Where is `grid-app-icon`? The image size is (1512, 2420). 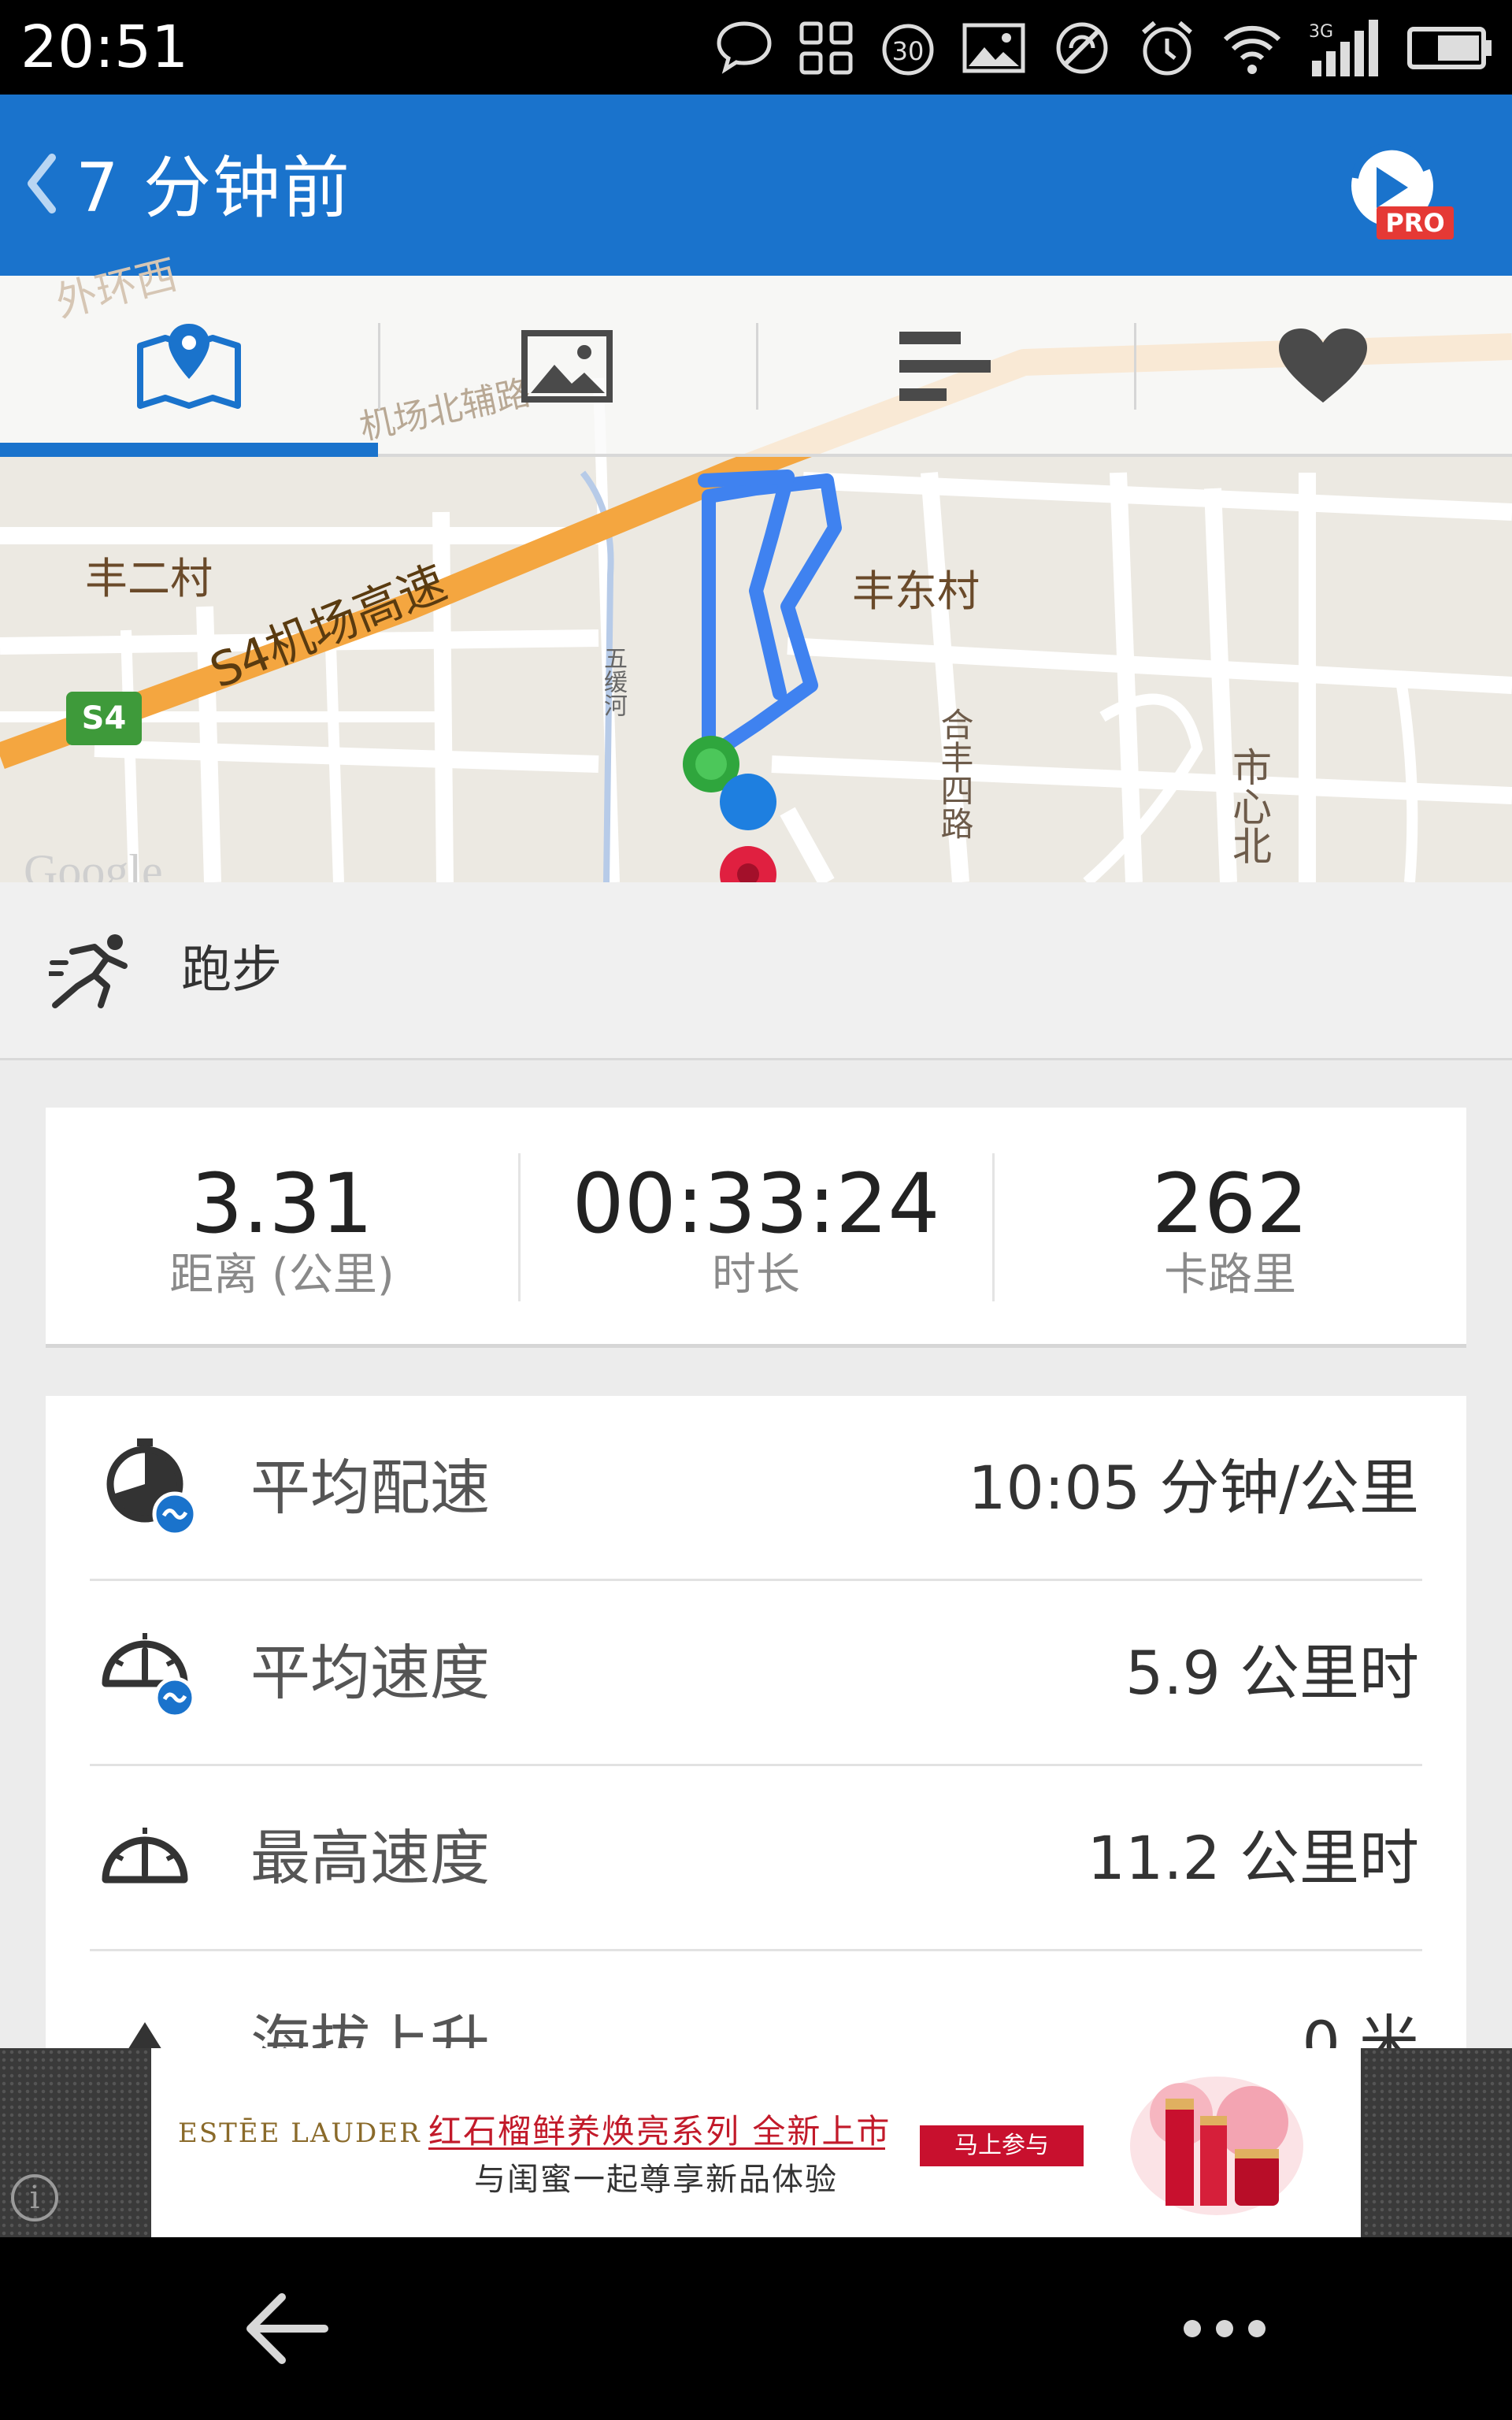 grid-app-icon is located at coordinates (826, 48).